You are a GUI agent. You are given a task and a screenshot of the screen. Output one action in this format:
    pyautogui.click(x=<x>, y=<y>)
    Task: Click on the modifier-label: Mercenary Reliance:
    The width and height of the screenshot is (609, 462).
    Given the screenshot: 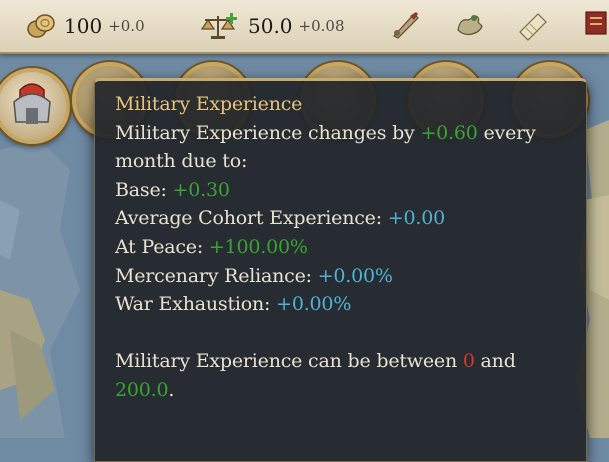 What is the action you would take?
    pyautogui.click(x=216, y=275)
    